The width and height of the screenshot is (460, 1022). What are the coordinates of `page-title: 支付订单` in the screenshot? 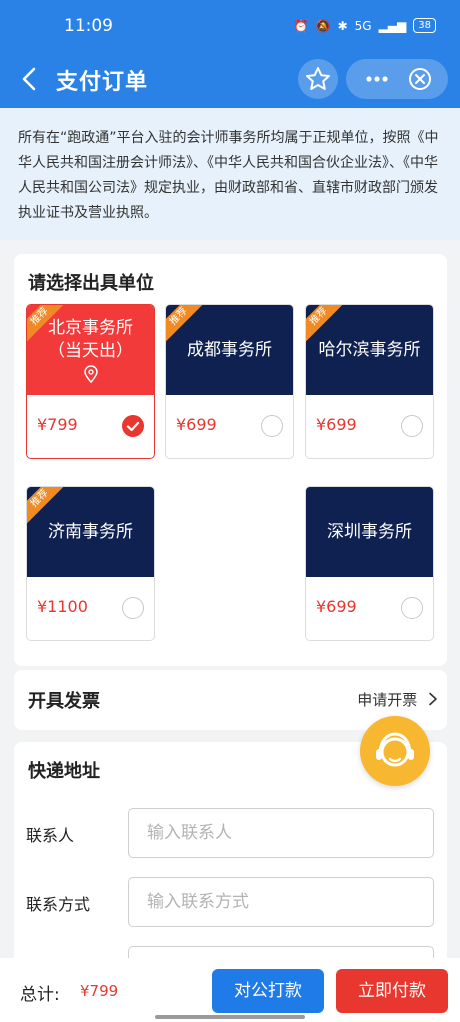 It's located at (102, 82).